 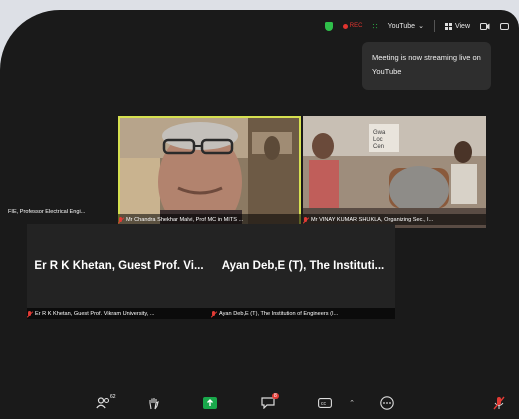 I want to click on chevron-down-icon: ⌄, so click(x=421, y=26).